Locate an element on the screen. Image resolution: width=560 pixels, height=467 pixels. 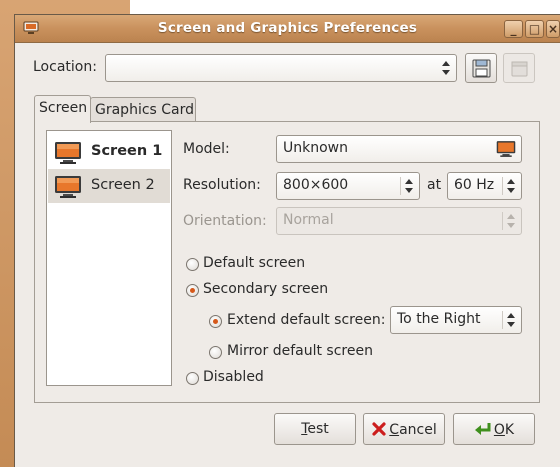
cancel-label-rest: ancel is located at coordinates (418, 430).